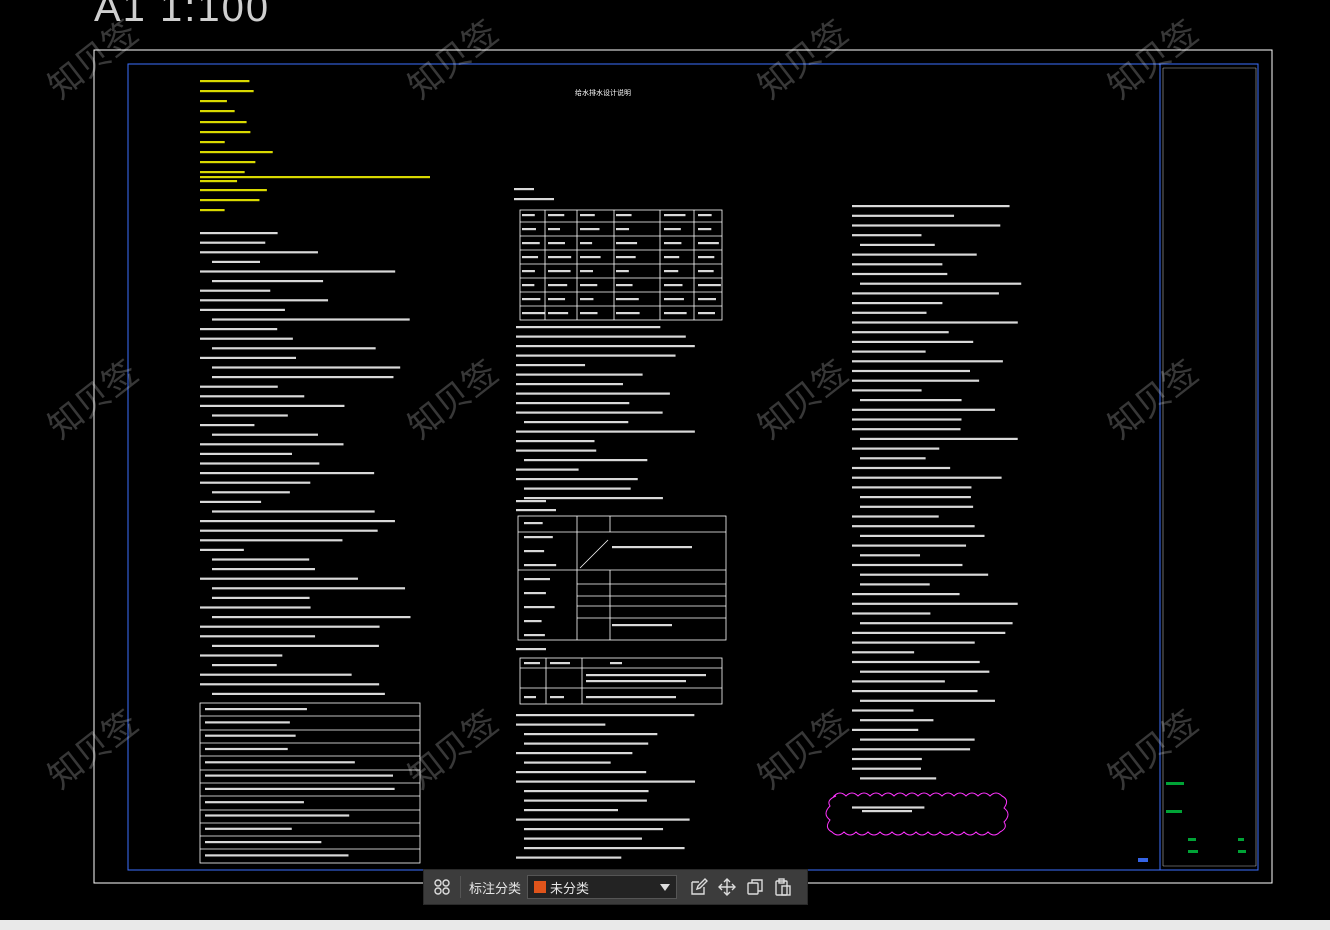 Image resolution: width=1330 pixels, height=930 pixels. I want to click on copy-icon, so click(755, 887).